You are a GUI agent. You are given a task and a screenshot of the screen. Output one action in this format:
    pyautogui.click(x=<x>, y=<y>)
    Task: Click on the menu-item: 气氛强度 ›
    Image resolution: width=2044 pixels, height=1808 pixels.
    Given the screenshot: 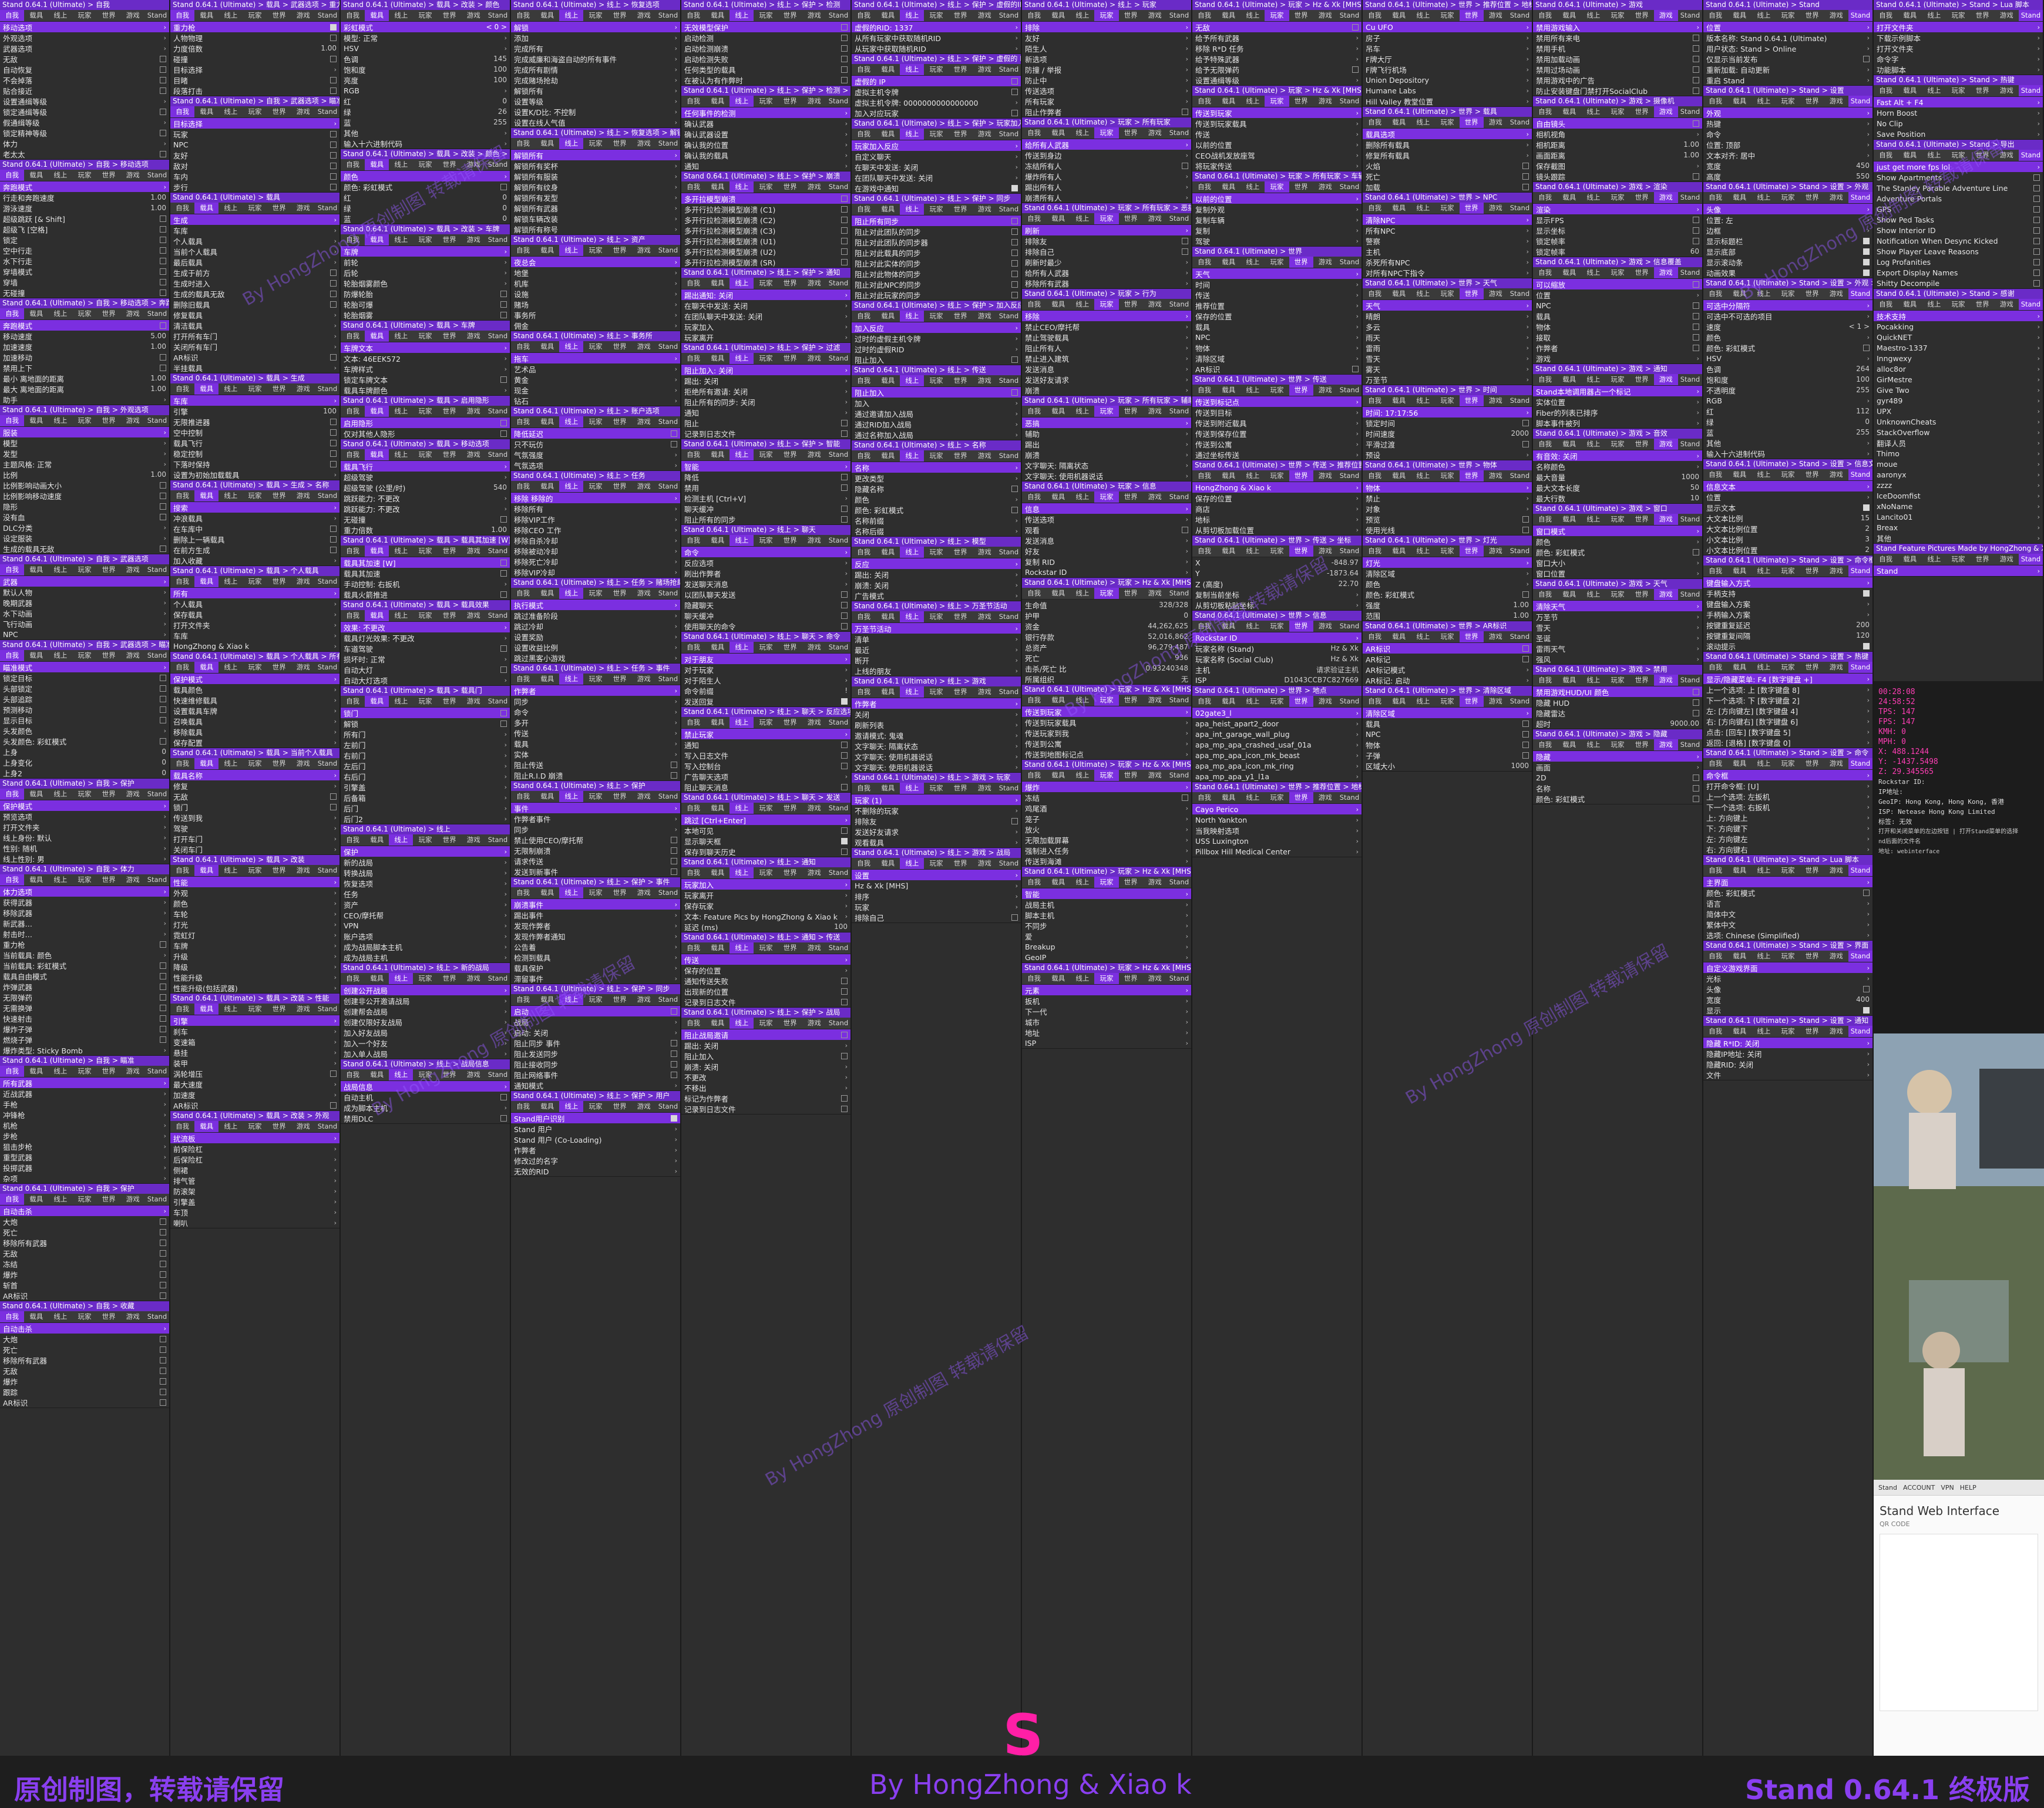 What is the action you would take?
    pyautogui.click(x=595, y=454)
    